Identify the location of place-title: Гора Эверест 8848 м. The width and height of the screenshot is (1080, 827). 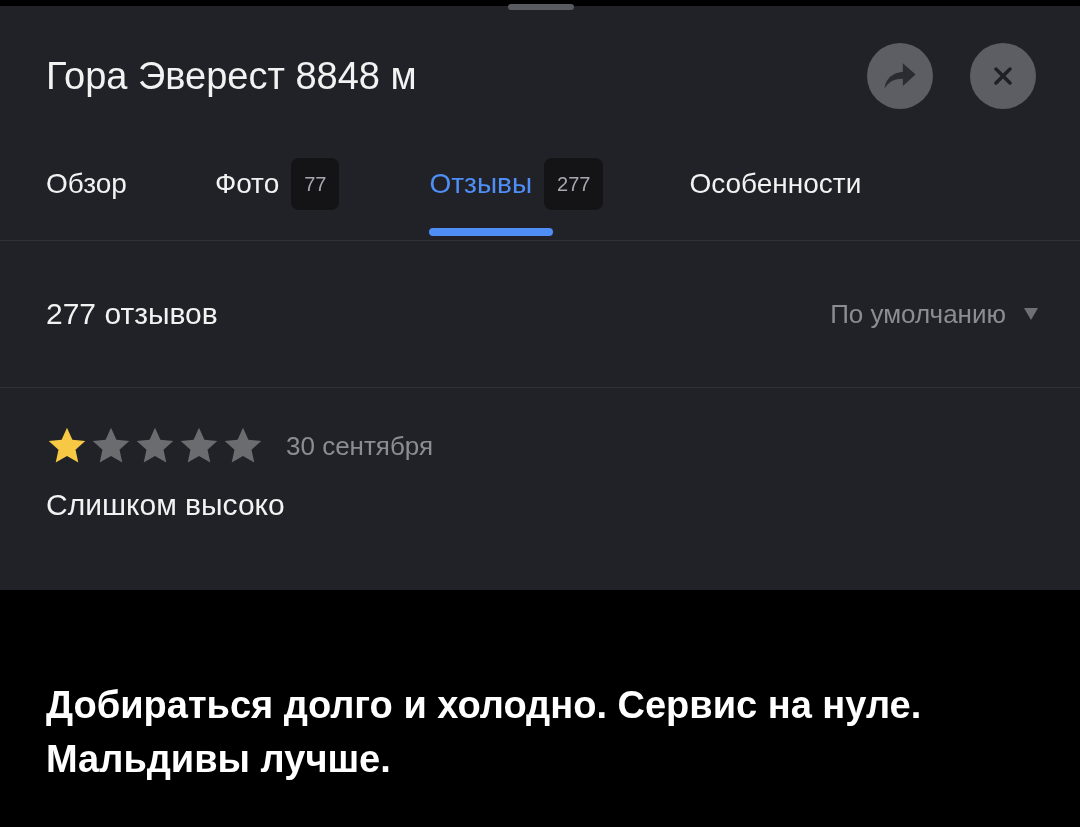
(232, 76).